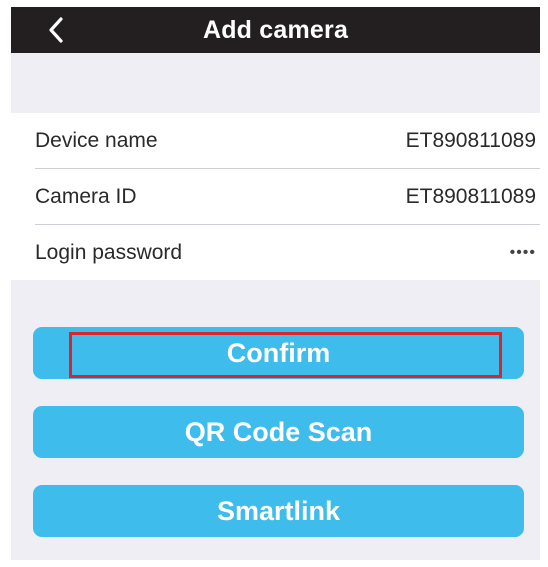 Image resolution: width=548 pixels, height=567 pixels. What do you see at coordinates (278, 432) in the screenshot?
I see `qr-code-scan-button: QR Code Scan` at bounding box center [278, 432].